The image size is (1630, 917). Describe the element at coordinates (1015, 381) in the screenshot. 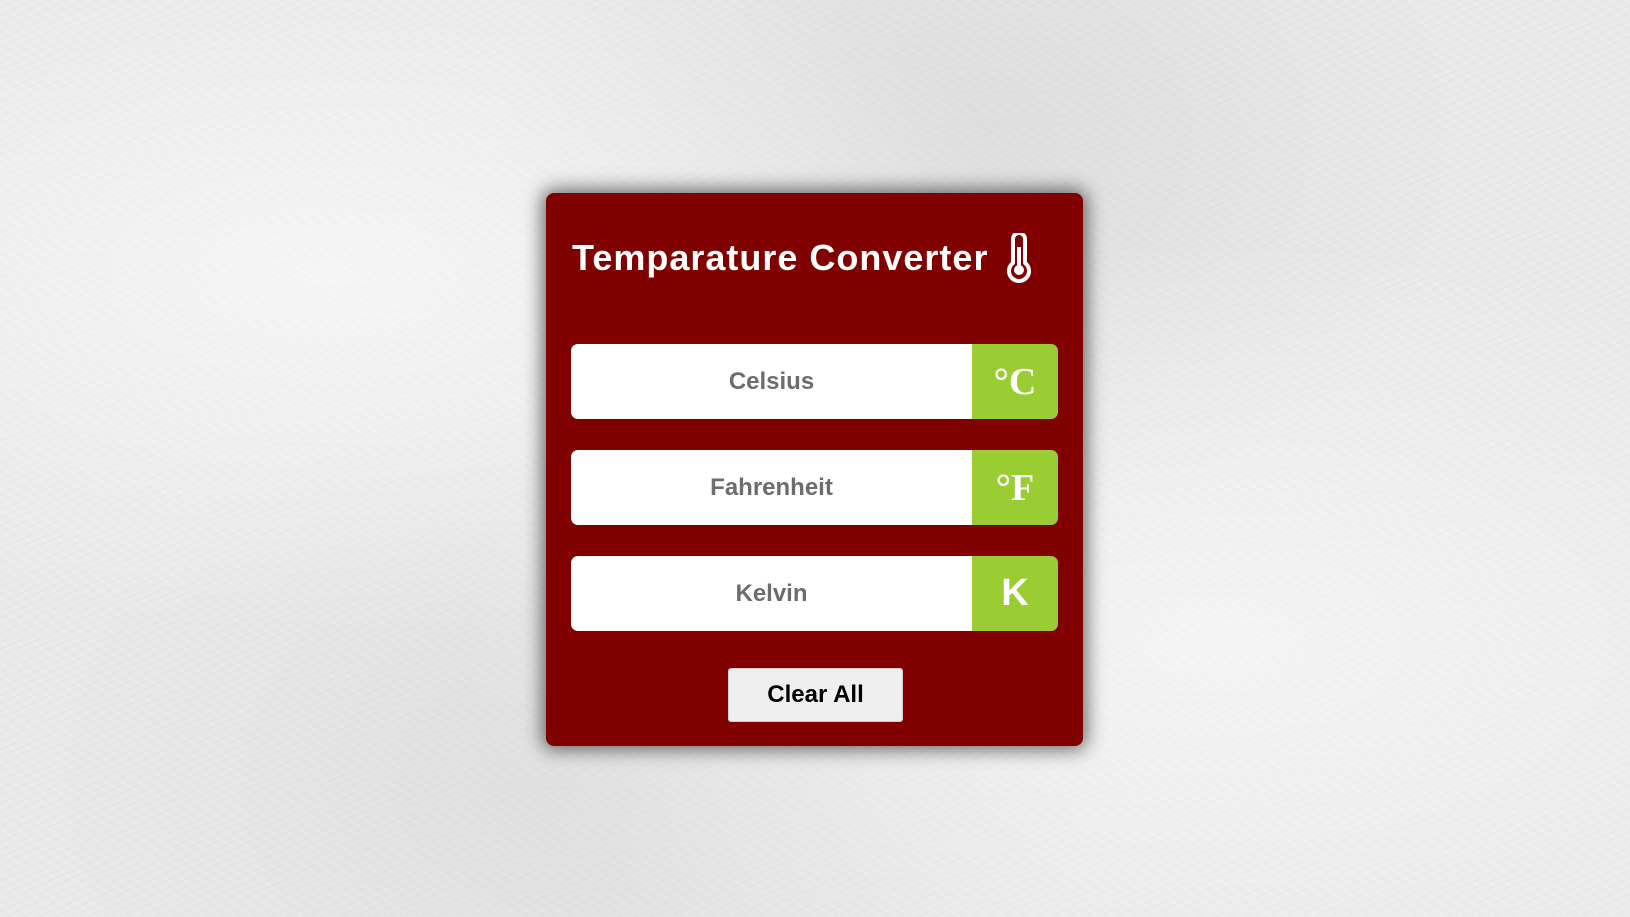

I see `celsius-unit-badge: °C` at that location.